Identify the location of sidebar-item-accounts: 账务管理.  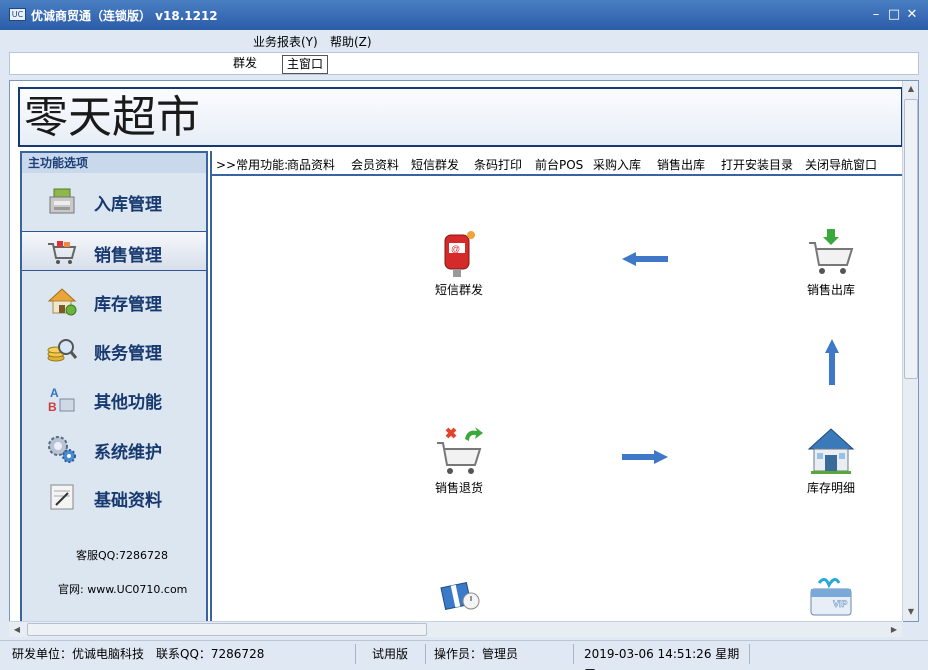
(114, 350).